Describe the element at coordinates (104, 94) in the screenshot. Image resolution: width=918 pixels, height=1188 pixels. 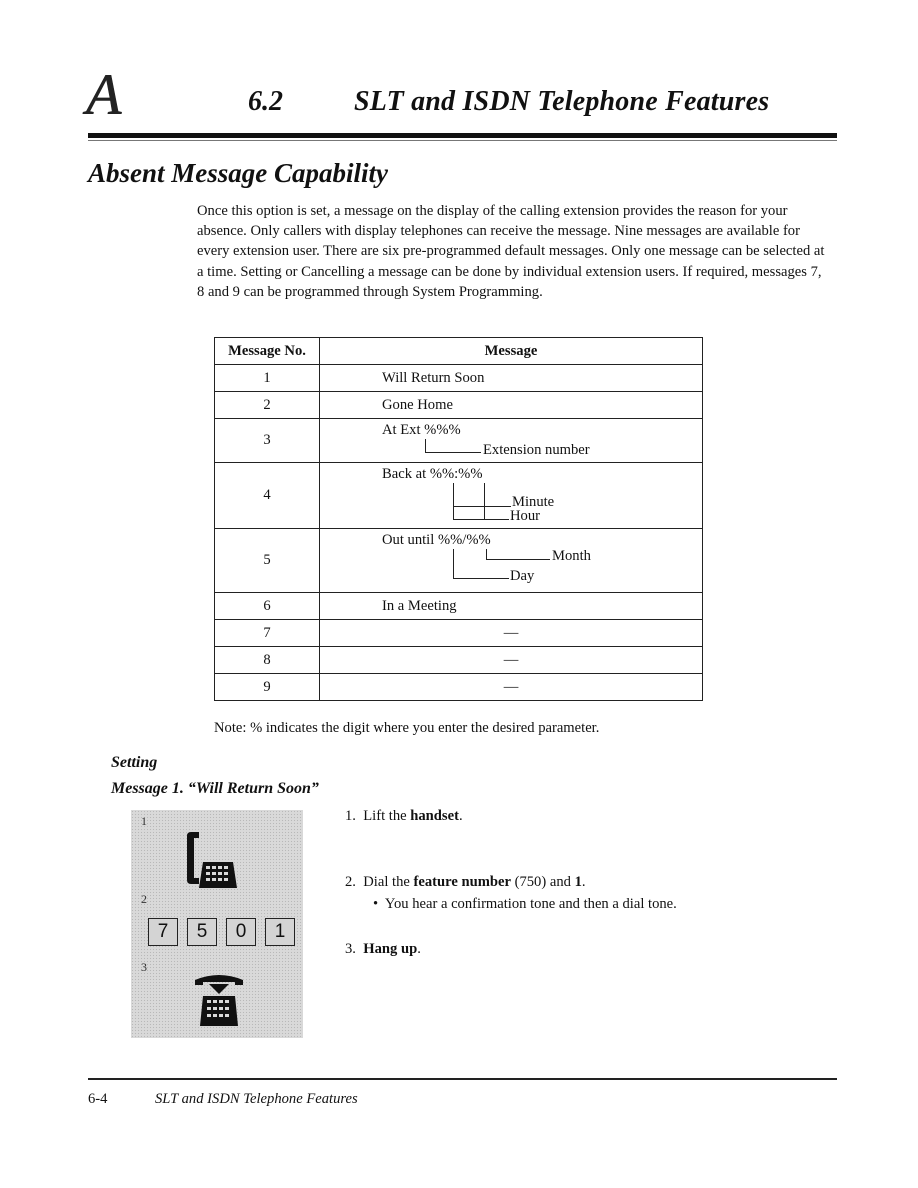
I see `chapter-letter: A` at that location.